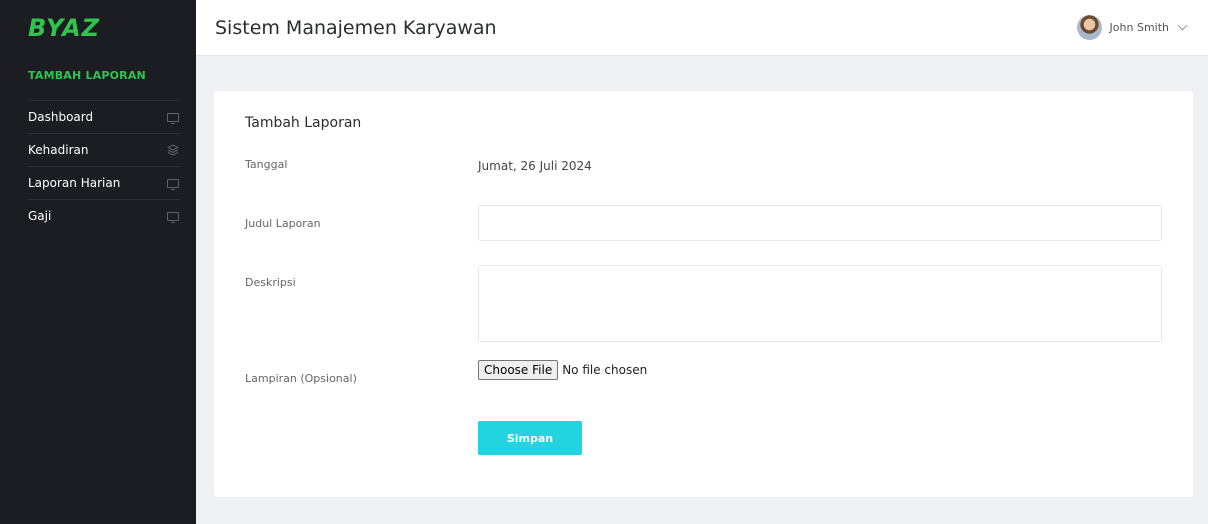 The width and height of the screenshot is (1208, 524). Describe the element at coordinates (820, 303) in the screenshot. I see `description-textarea` at that location.